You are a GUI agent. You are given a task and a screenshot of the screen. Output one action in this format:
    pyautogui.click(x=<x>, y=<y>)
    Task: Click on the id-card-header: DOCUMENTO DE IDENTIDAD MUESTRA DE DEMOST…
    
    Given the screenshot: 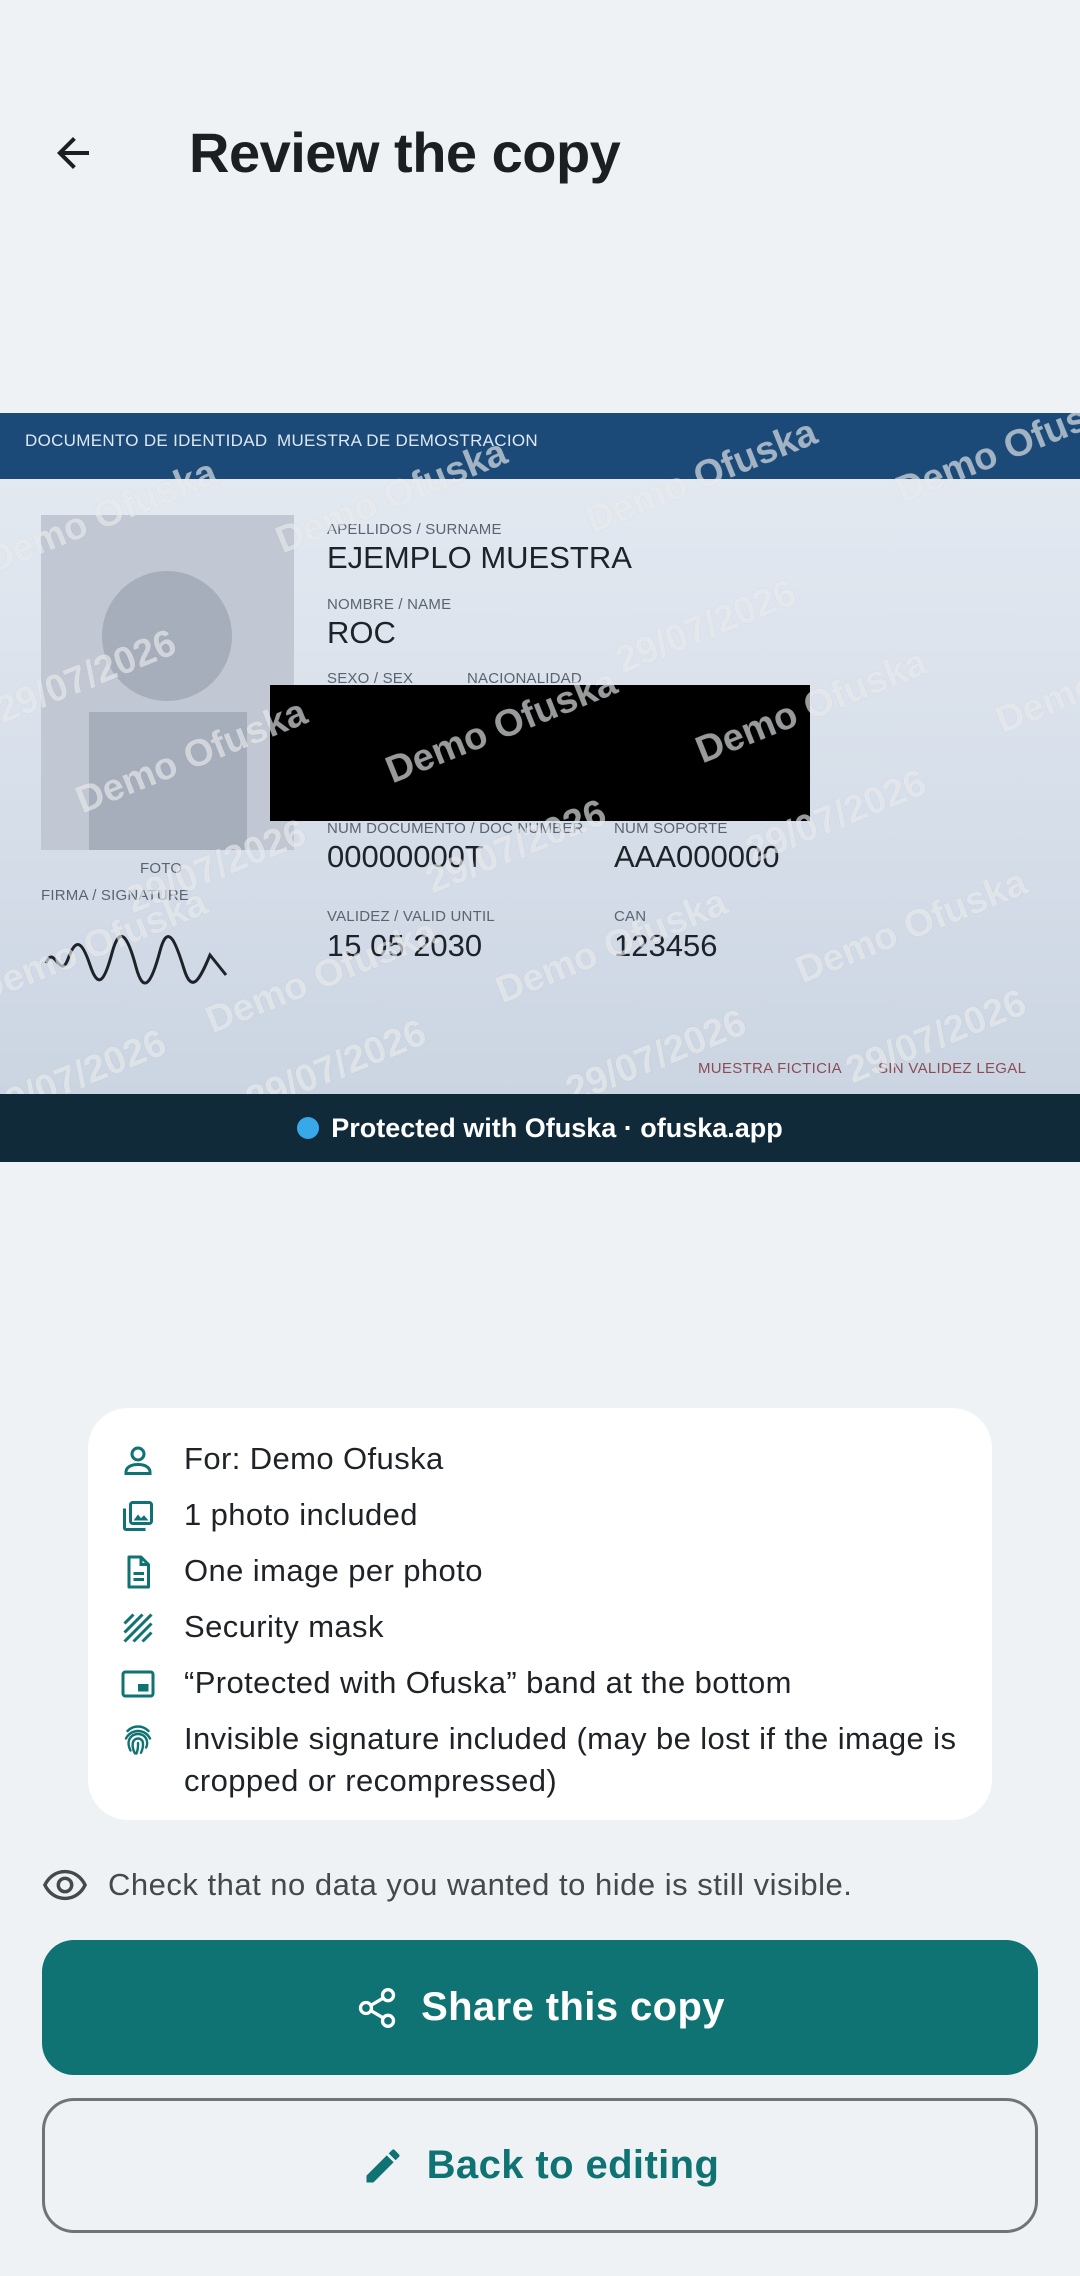 What is the action you would take?
    pyautogui.click(x=540, y=446)
    